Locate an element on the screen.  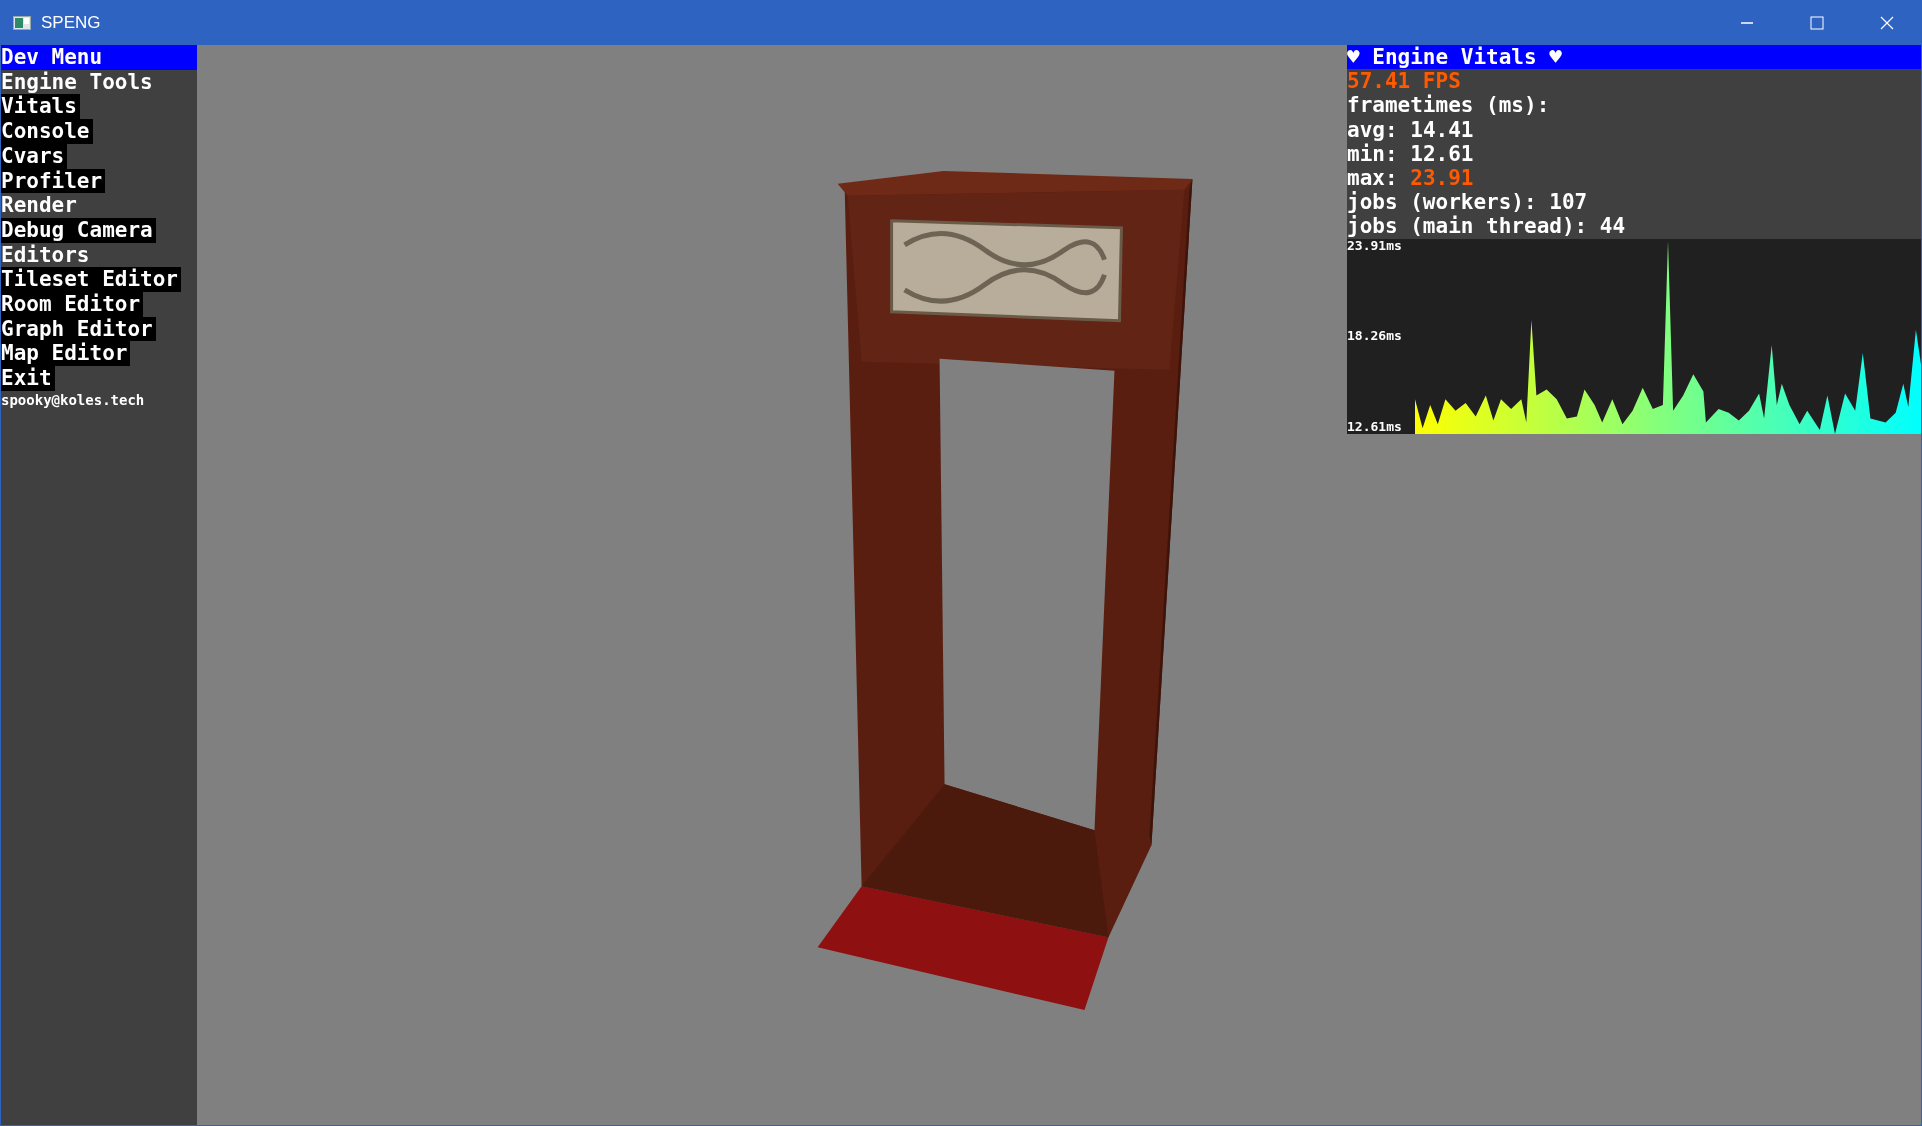
graph-axis-label: 12.61ms is located at coordinates (1375, 426).